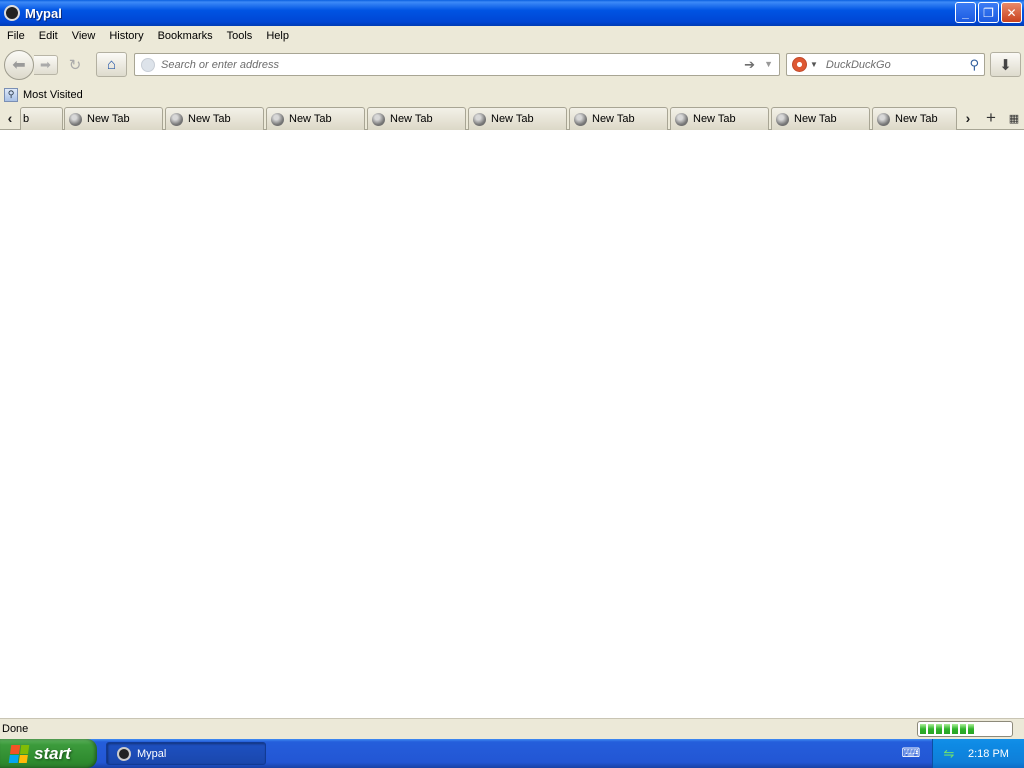  I want to click on start-button: start, so click(48, 753).